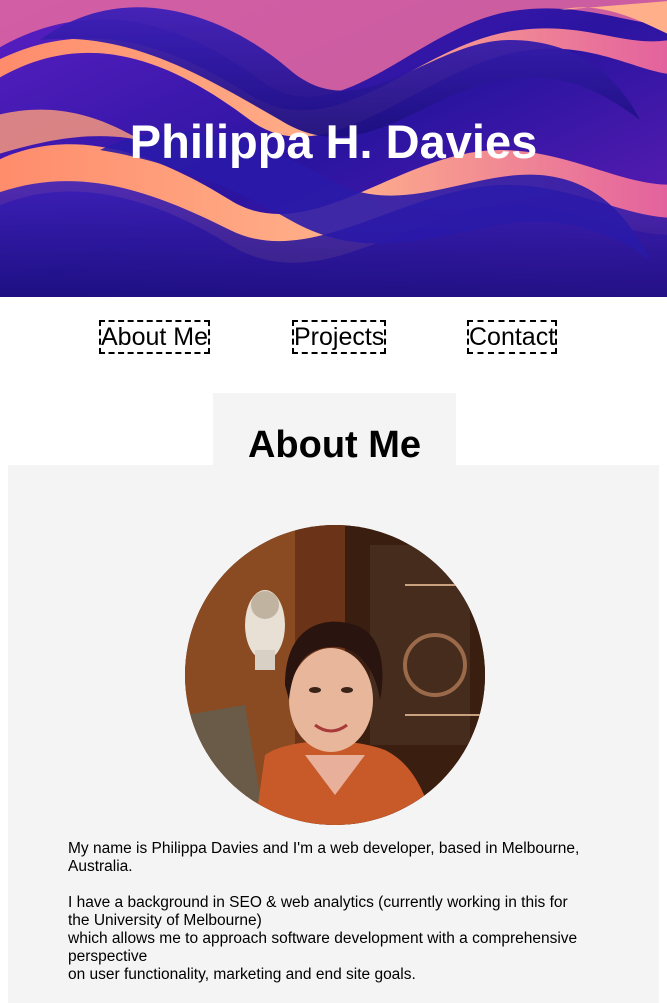  What do you see at coordinates (165, 920) in the screenshot?
I see `bio-line: the University of Melbourne)` at bounding box center [165, 920].